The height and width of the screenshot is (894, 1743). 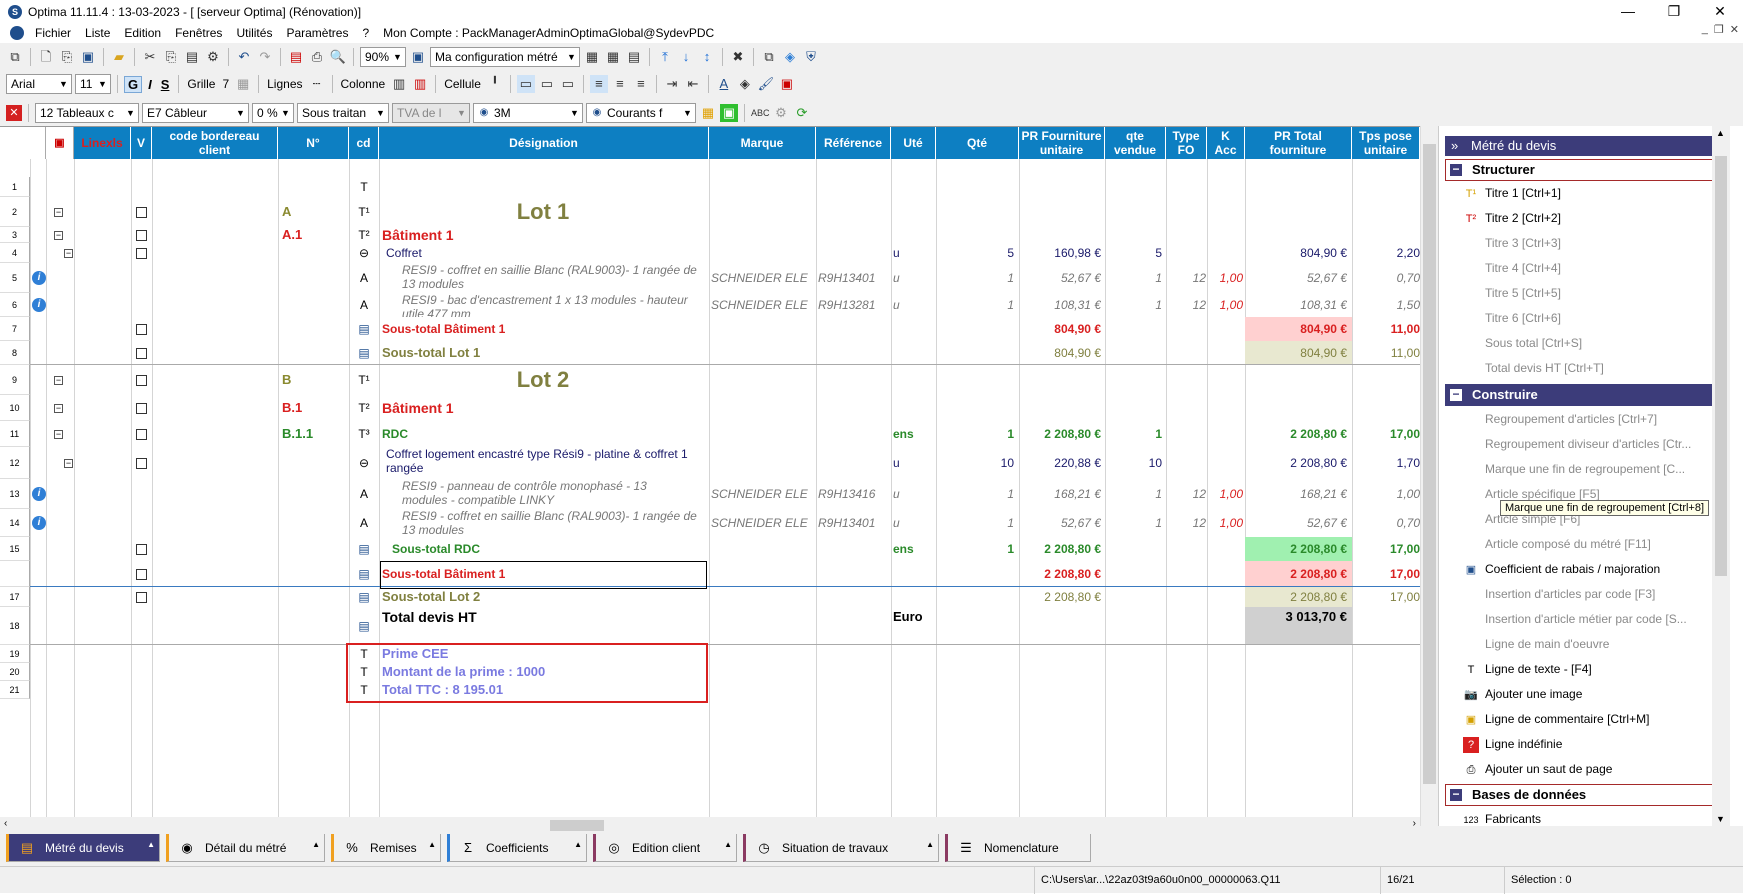 What do you see at coordinates (15, 654) in the screenshot?
I see `row-number: 19` at bounding box center [15, 654].